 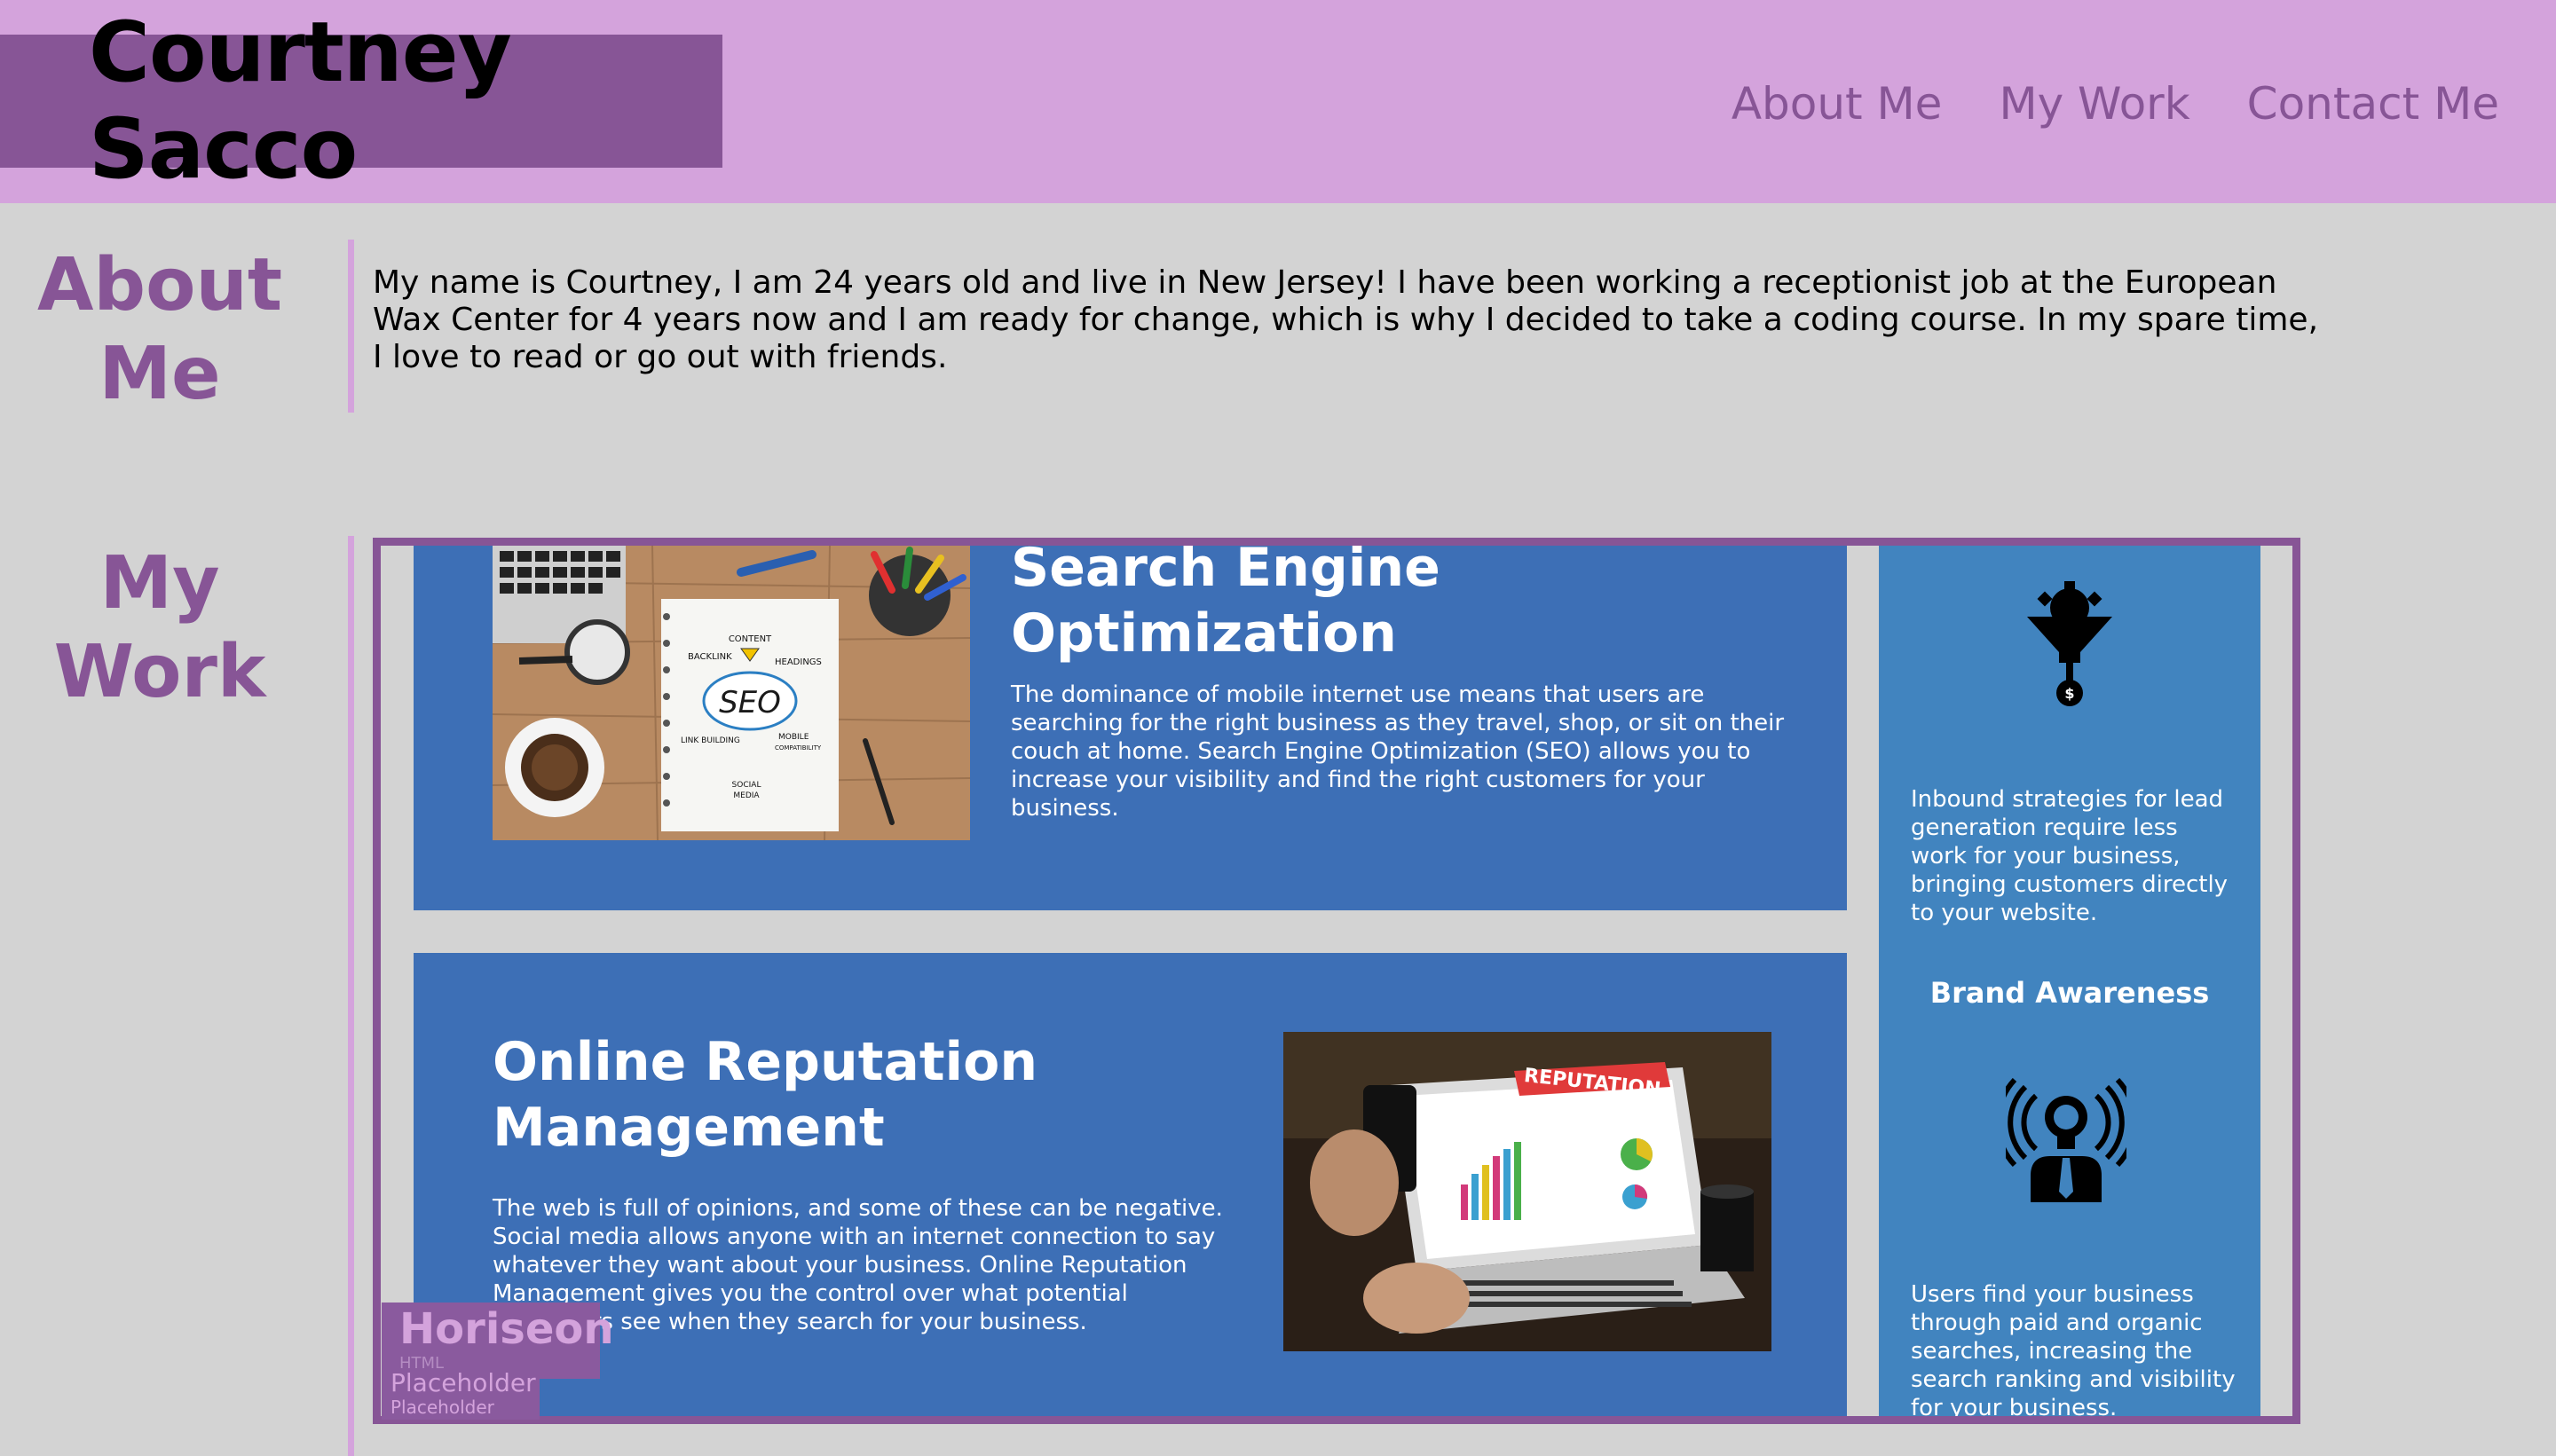 What do you see at coordinates (160, 628) in the screenshot?
I see `work-heading: My Work` at bounding box center [160, 628].